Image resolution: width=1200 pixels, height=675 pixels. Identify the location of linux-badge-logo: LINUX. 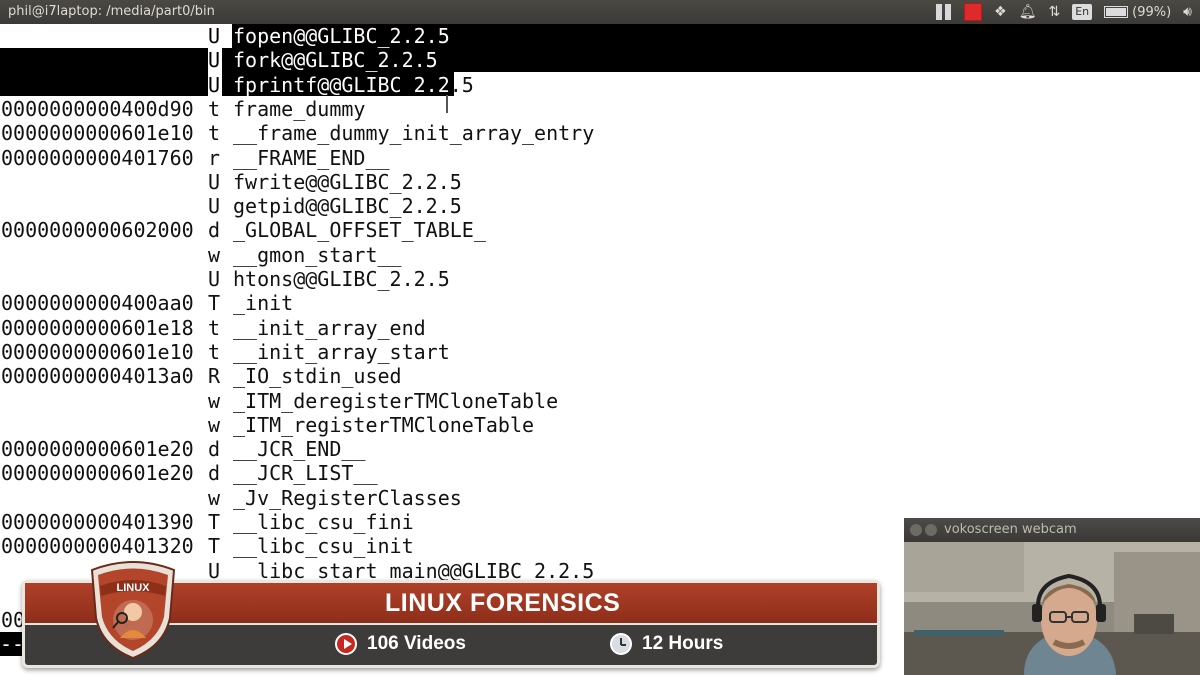
(133, 610).